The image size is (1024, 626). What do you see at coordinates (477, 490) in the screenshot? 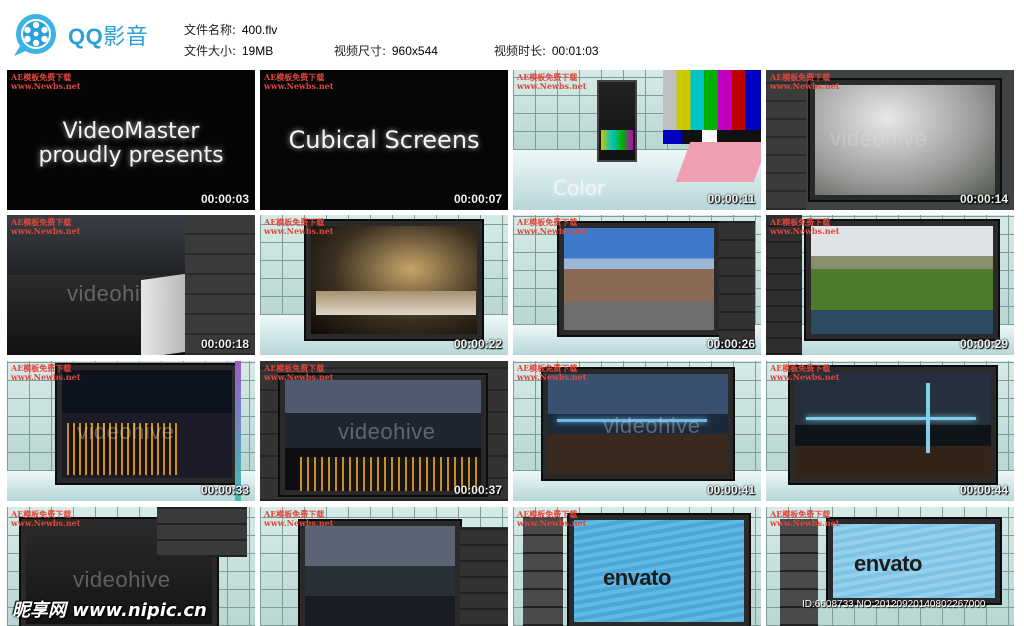
I see `timestamp: 00:00:37` at bounding box center [477, 490].